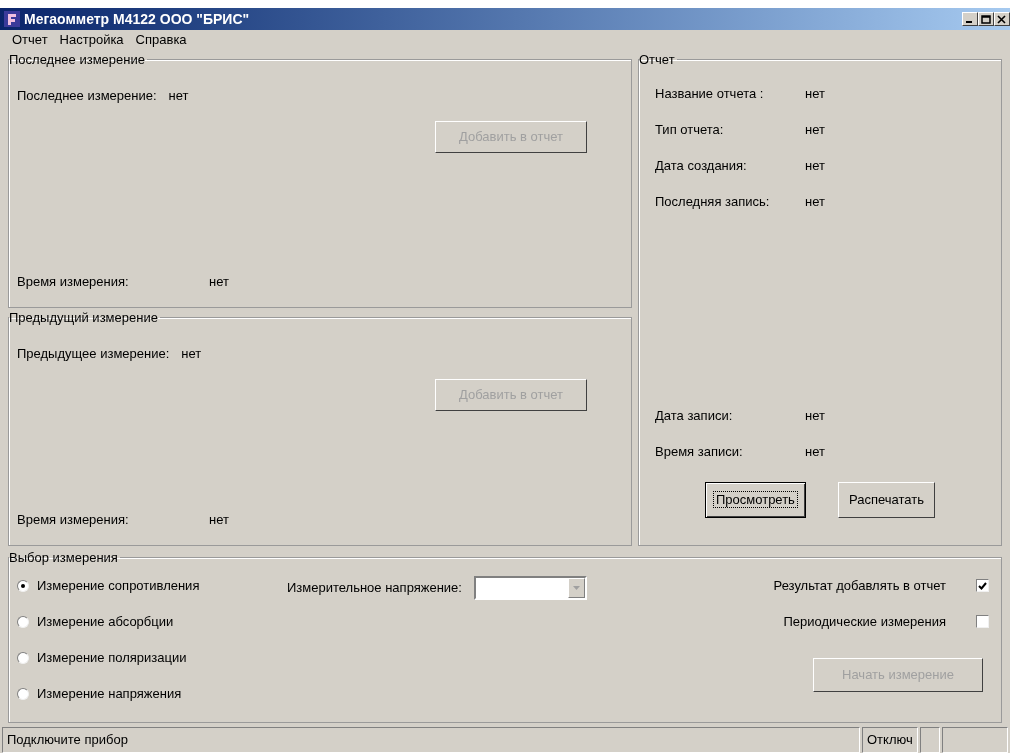  Describe the element at coordinates (431, 740) in the screenshot. I see `status-message: Подключите прибор` at that location.